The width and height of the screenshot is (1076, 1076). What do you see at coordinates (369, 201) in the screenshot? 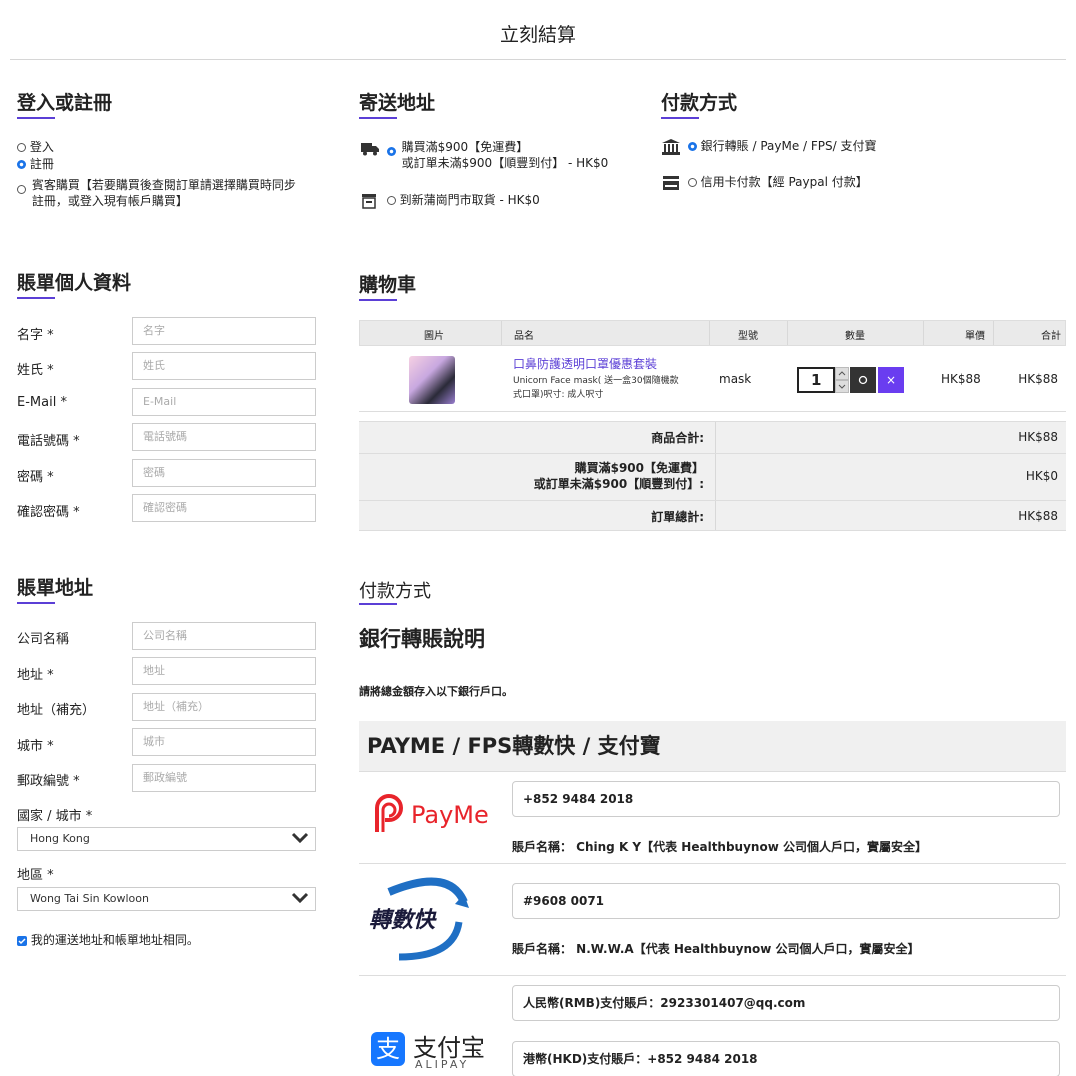
I see `store-icon` at bounding box center [369, 201].